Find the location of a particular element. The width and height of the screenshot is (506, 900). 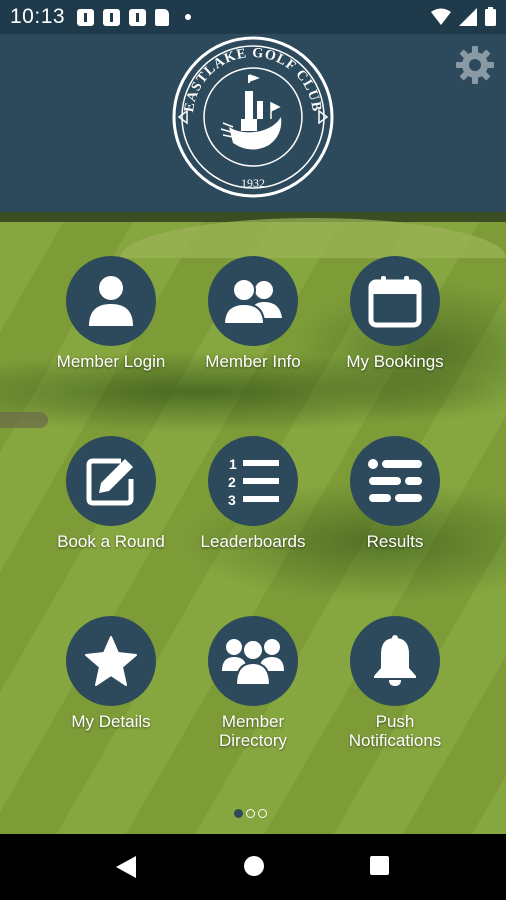

push-notifications-circle is located at coordinates (395, 661).